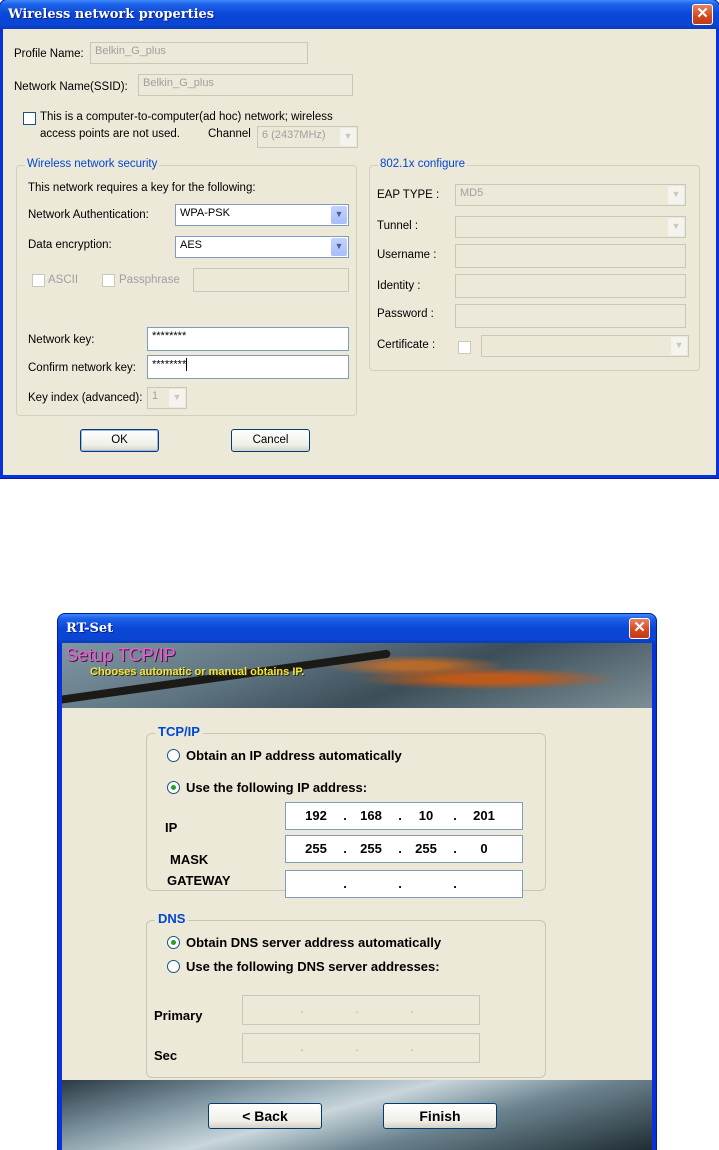 The height and width of the screenshot is (1150, 719). I want to click on mask-octet-4: 0, so click(484, 848).